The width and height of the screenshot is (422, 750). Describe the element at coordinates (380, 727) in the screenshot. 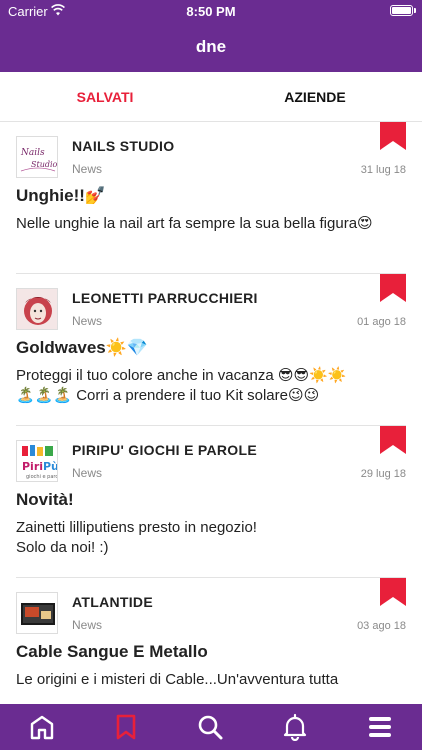

I see `menu-icon` at that location.